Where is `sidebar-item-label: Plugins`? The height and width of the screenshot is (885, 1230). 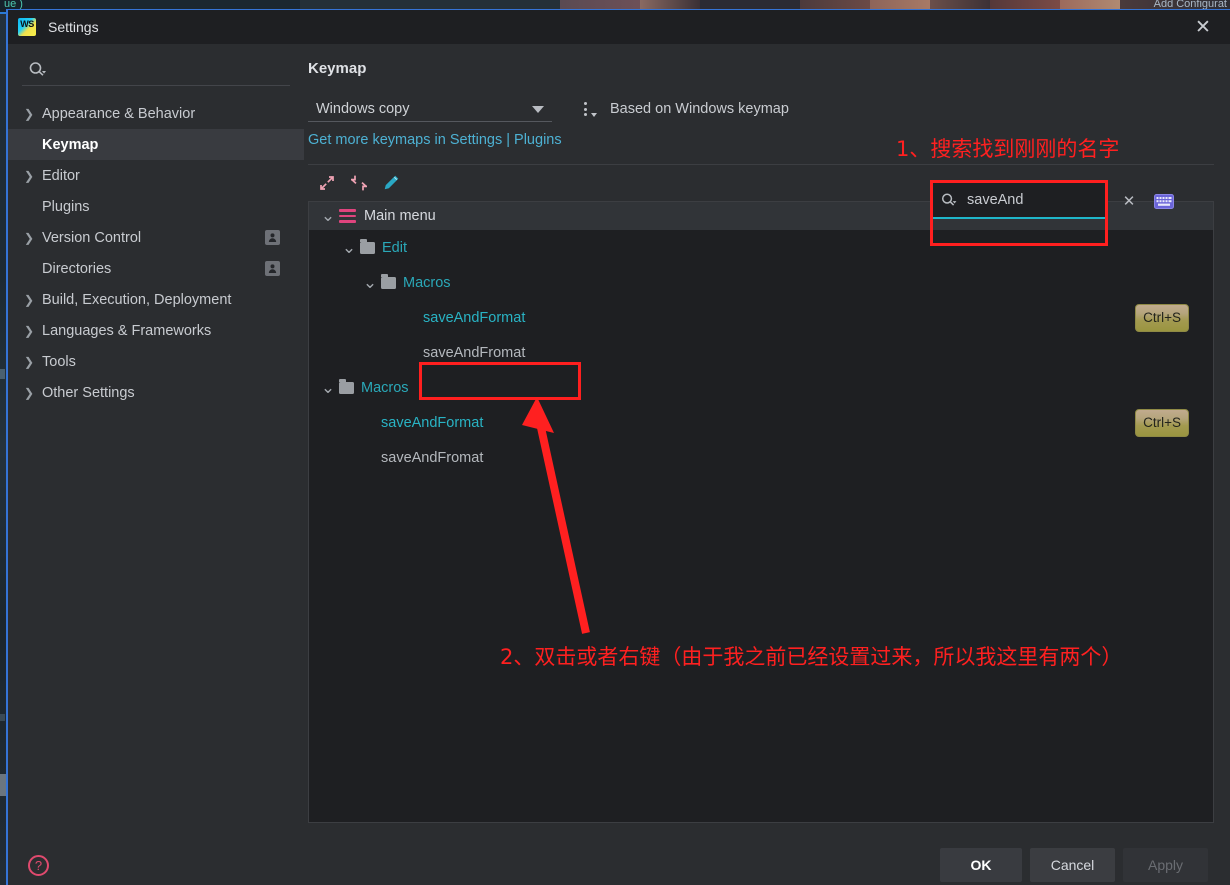
sidebar-item-label: Plugins is located at coordinates (66, 206).